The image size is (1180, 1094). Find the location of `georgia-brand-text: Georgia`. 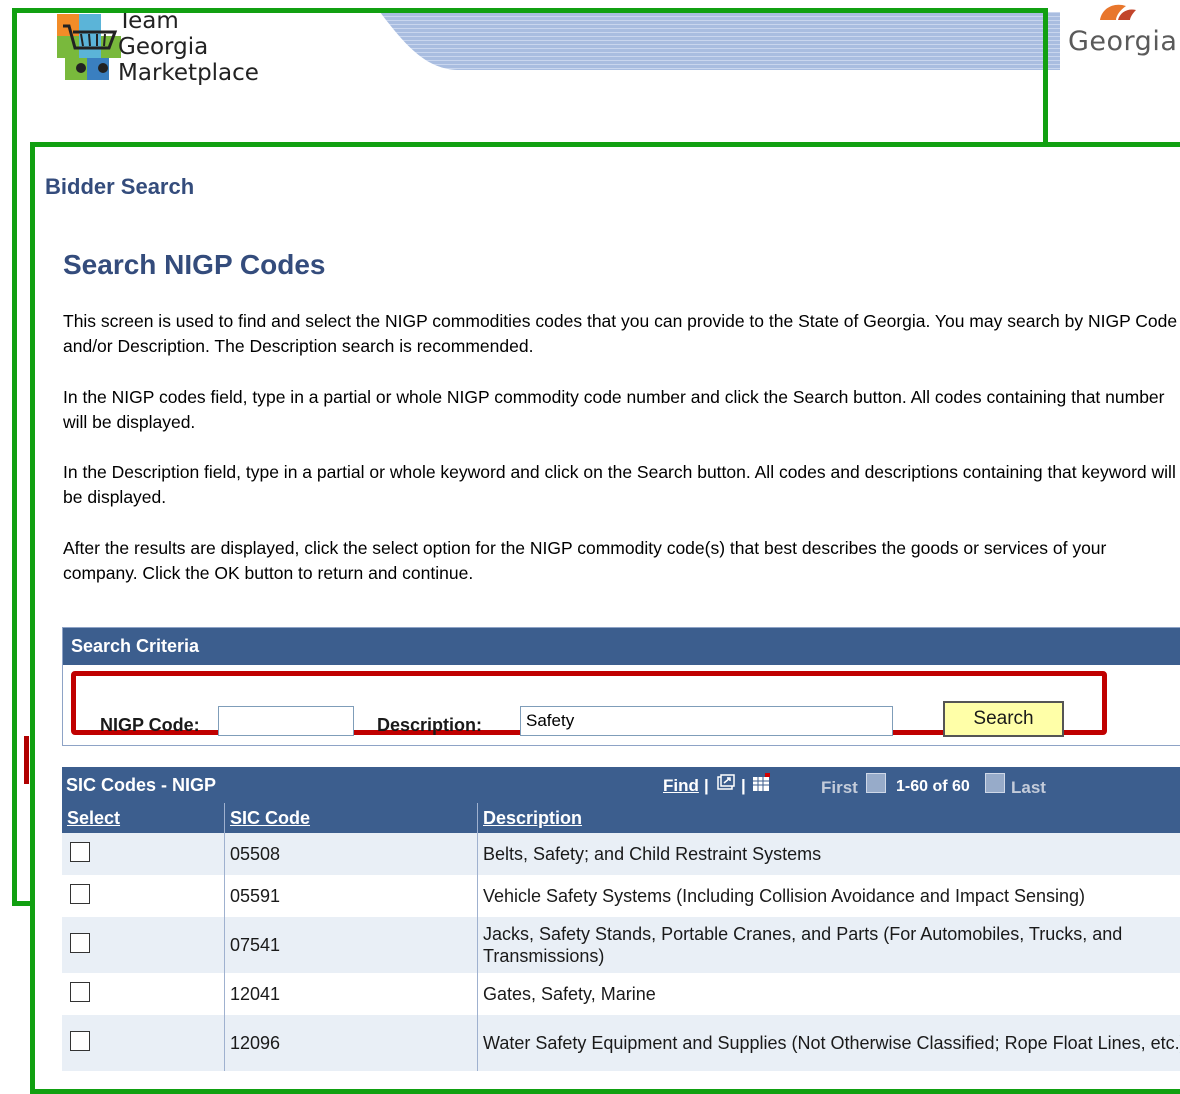

georgia-brand-text: Georgia is located at coordinates (1122, 41).